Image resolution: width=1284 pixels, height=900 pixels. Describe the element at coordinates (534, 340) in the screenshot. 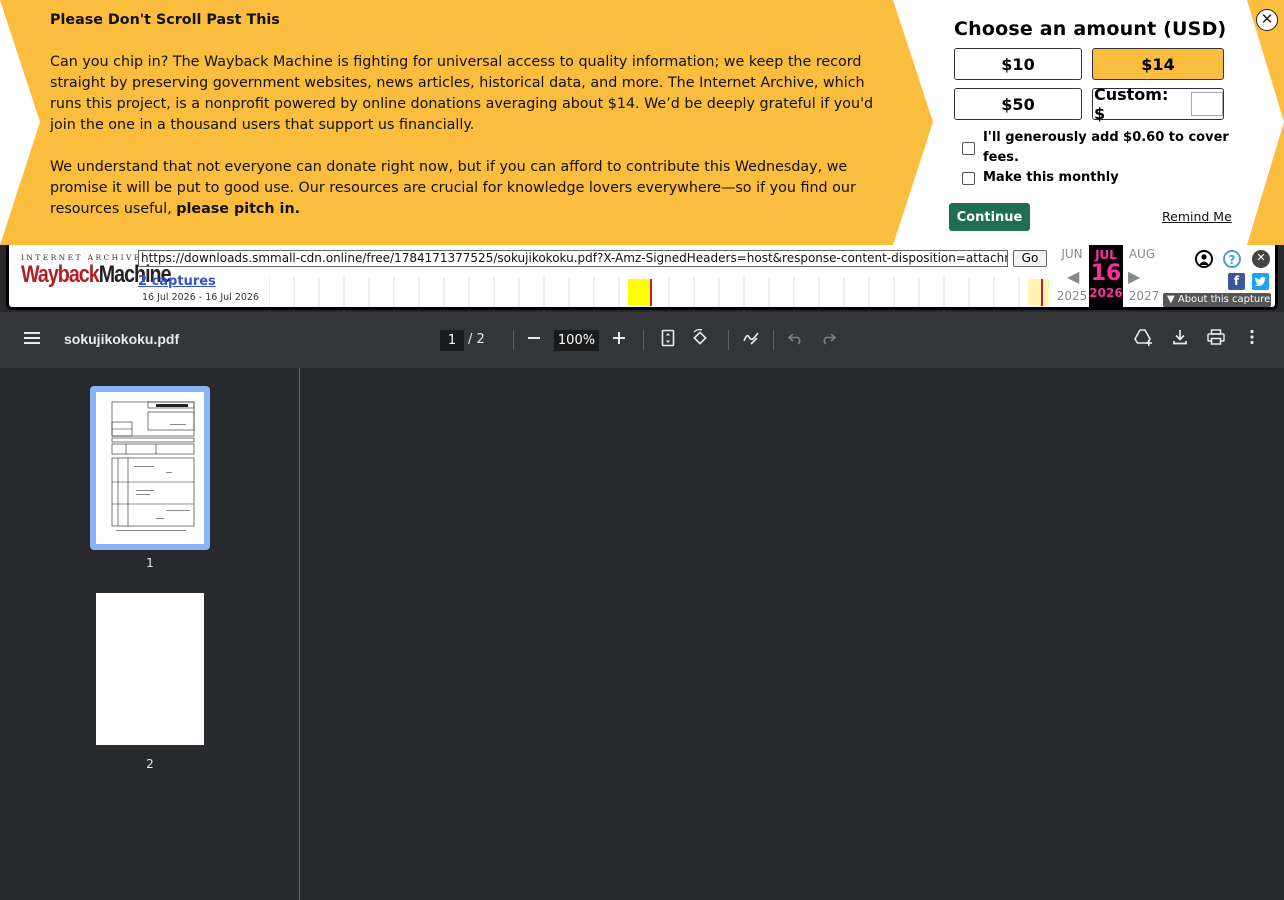

I see `zoom-out-icon` at that location.